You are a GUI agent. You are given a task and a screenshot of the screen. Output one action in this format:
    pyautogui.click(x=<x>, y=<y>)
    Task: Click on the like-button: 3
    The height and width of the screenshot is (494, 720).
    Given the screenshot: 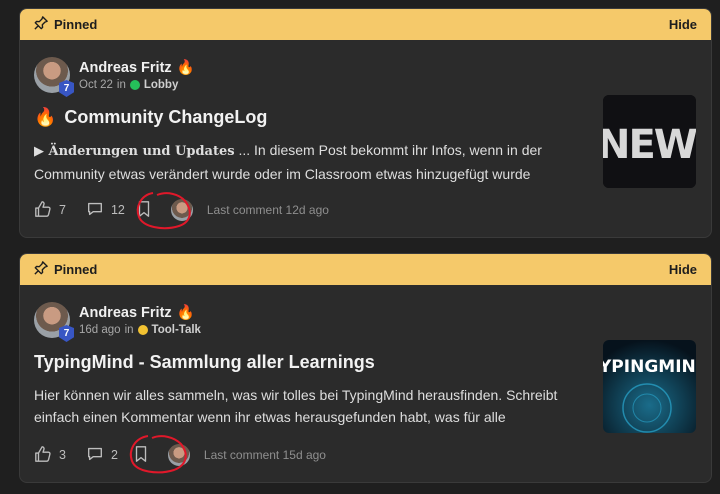 What is the action you would take?
    pyautogui.click(x=50, y=455)
    